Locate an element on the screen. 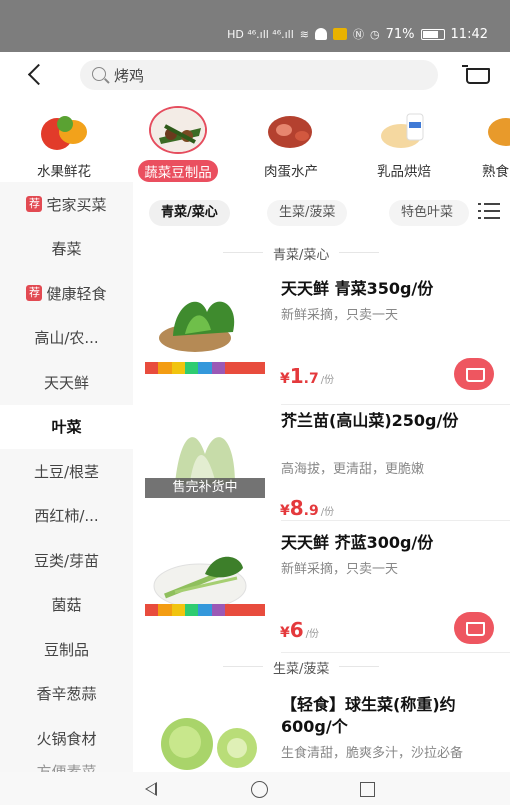  category-label: 乳品烘焙 is located at coordinates (404, 172).